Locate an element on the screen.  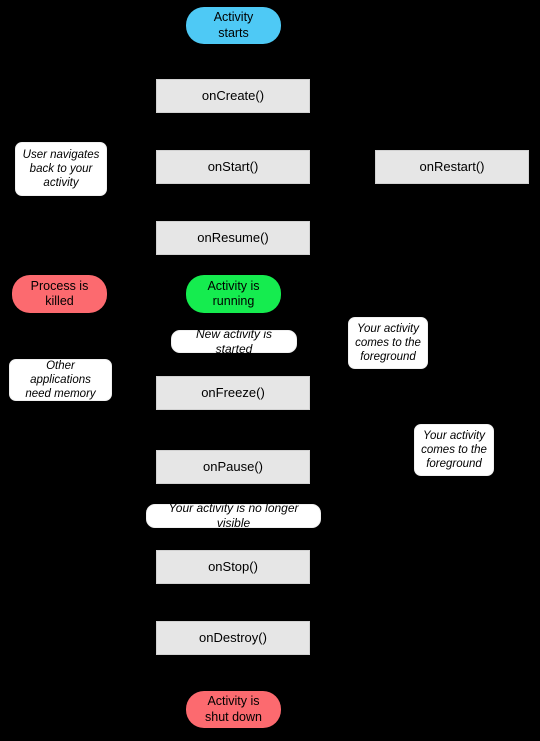
note-new-activity-started-line1: New activity is started is located at coordinates (233, 341).